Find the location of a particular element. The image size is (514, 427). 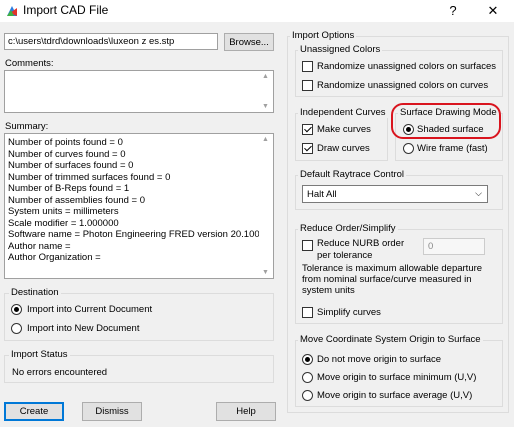

comments-scrollbar: ▲ ▼ is located at coordinates (266, 91).